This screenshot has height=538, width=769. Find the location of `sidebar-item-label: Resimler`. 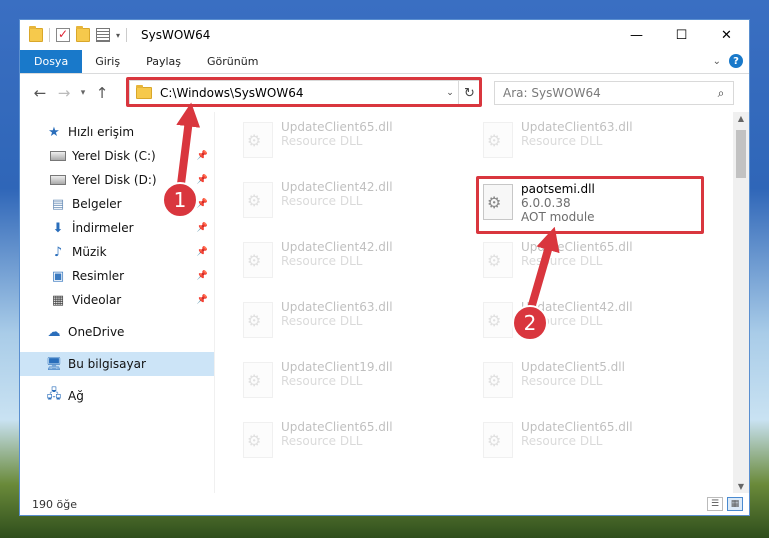

sidebar-item-label: Resimler is located at coordinates (98, 276).